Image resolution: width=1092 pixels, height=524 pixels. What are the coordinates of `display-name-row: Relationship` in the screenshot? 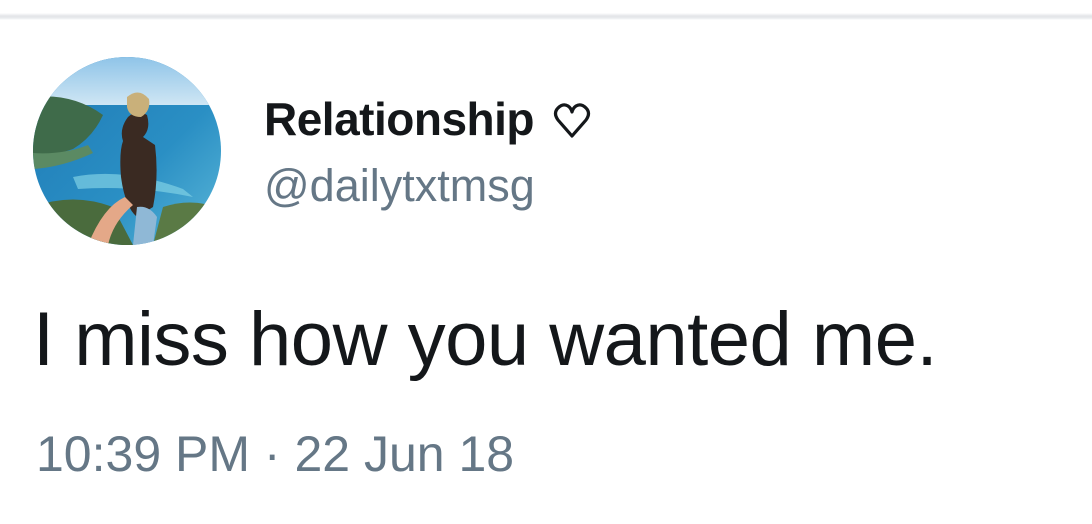 It's located at (428, 119).